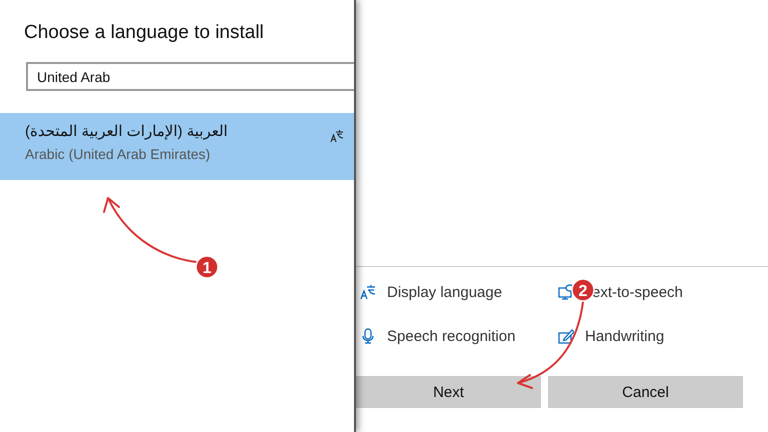  Describe the element at coordinates (117, 154) in the screenshot. I see `english-name: Arabic (United Arab Emirates)` at that location.